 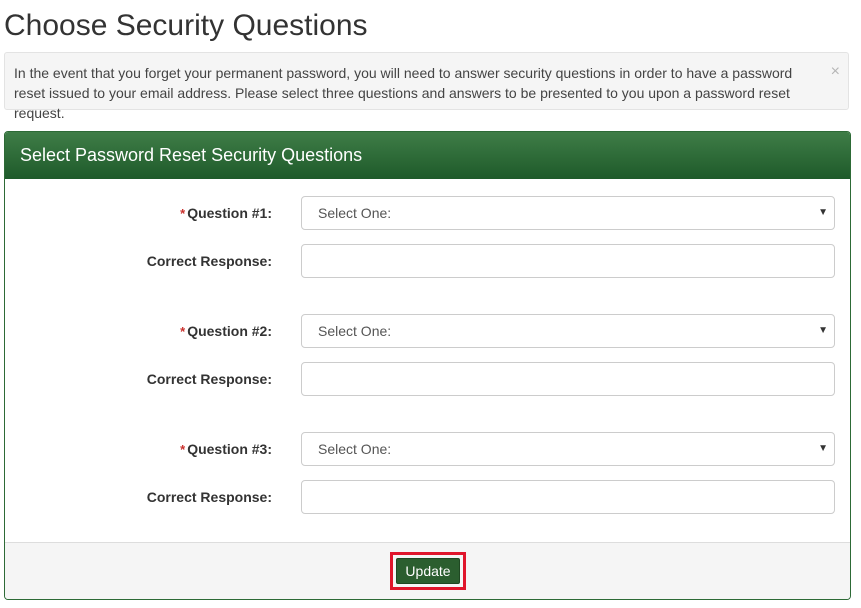 I want to click on page-title: Choose Security Questions, so click(x=186, y=25).